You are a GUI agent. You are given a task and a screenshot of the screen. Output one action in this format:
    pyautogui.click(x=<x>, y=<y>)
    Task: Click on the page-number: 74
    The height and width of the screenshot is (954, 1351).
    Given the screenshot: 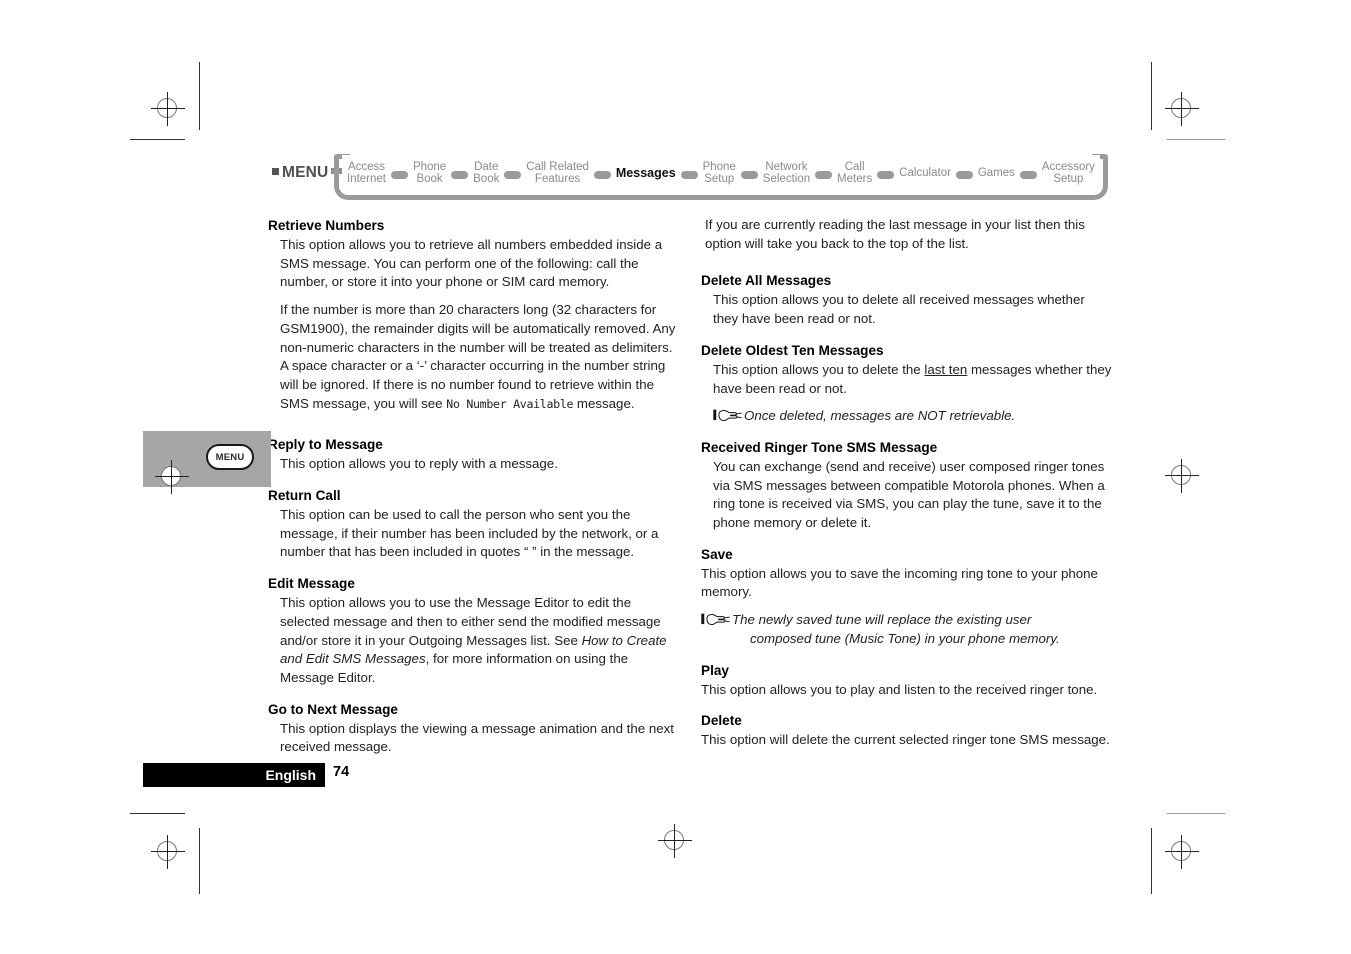 What is the action you would take?
    pyautogui.click(x=341, y=772)
    